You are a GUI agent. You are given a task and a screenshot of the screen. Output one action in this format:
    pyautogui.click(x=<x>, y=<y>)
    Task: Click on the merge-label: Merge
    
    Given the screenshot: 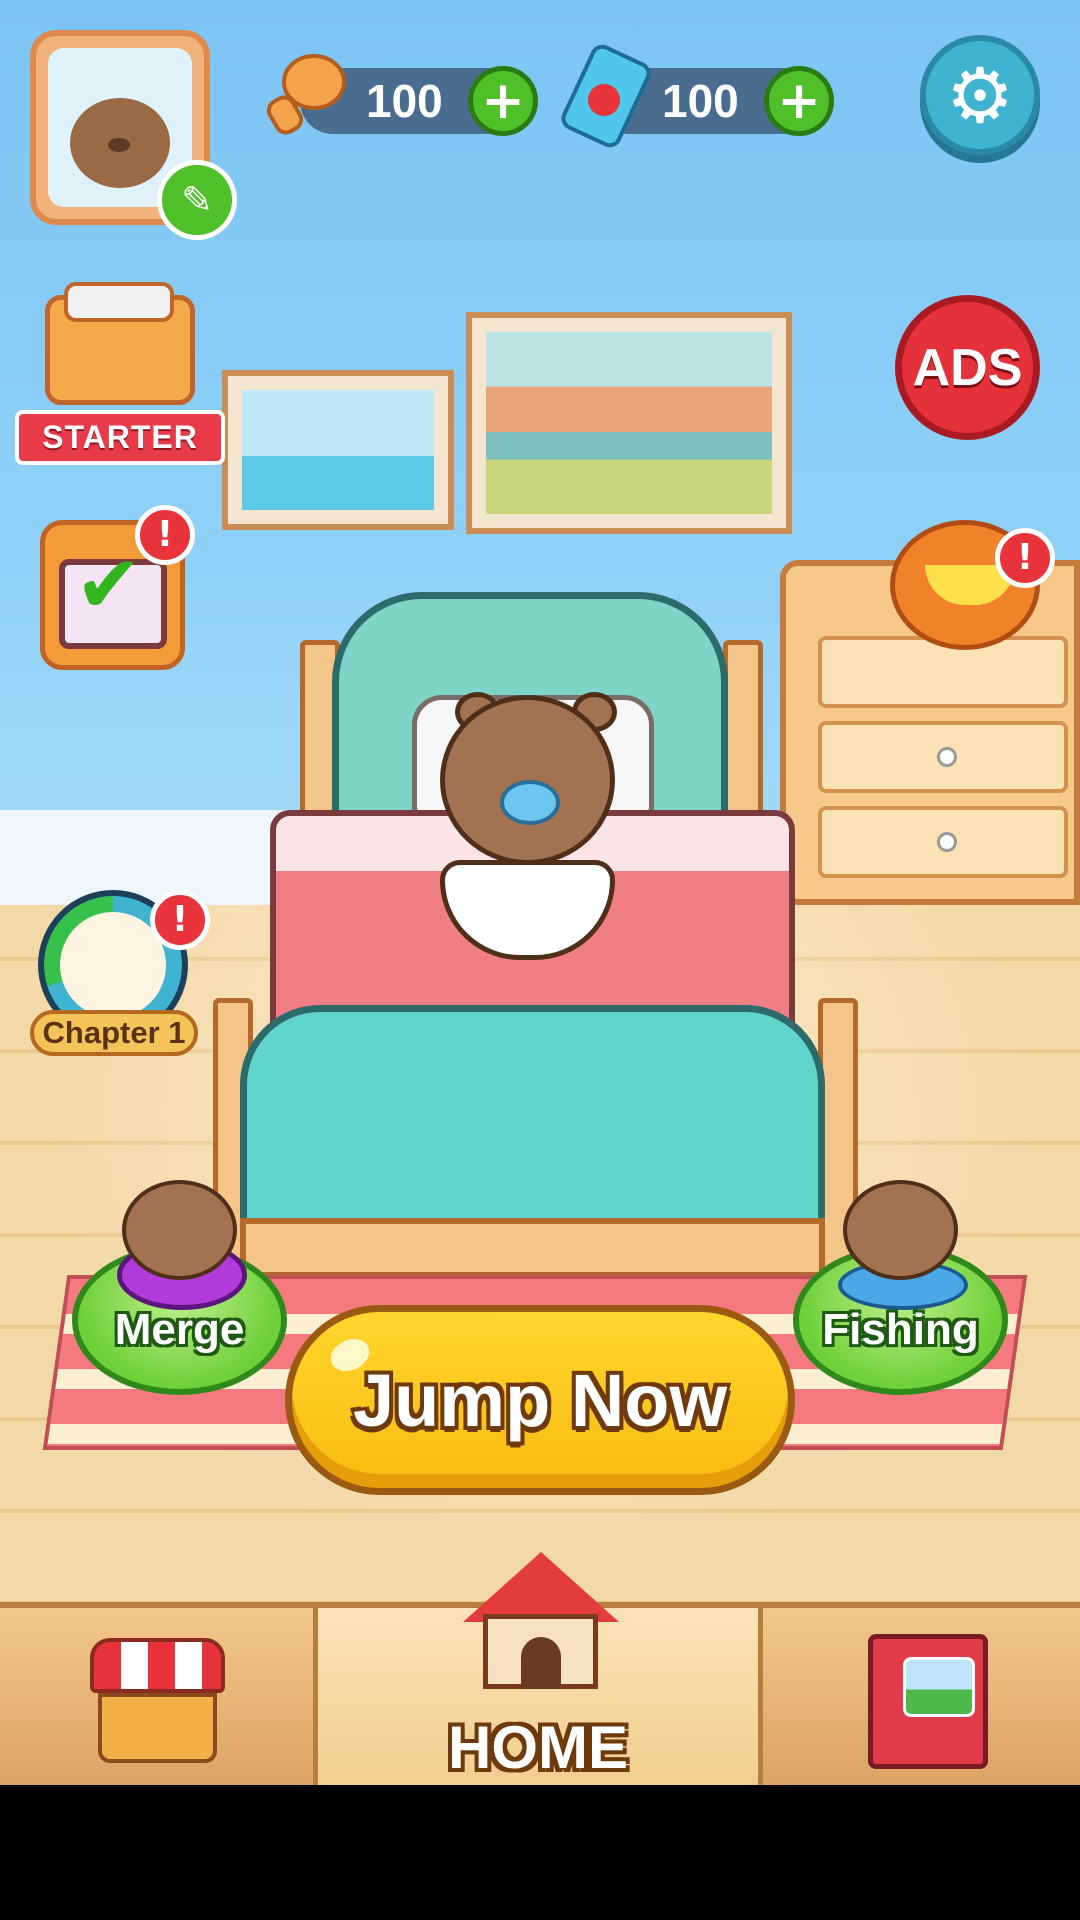 What is the action you would take?
    pyautogui.click(x=179, y=1329)
    